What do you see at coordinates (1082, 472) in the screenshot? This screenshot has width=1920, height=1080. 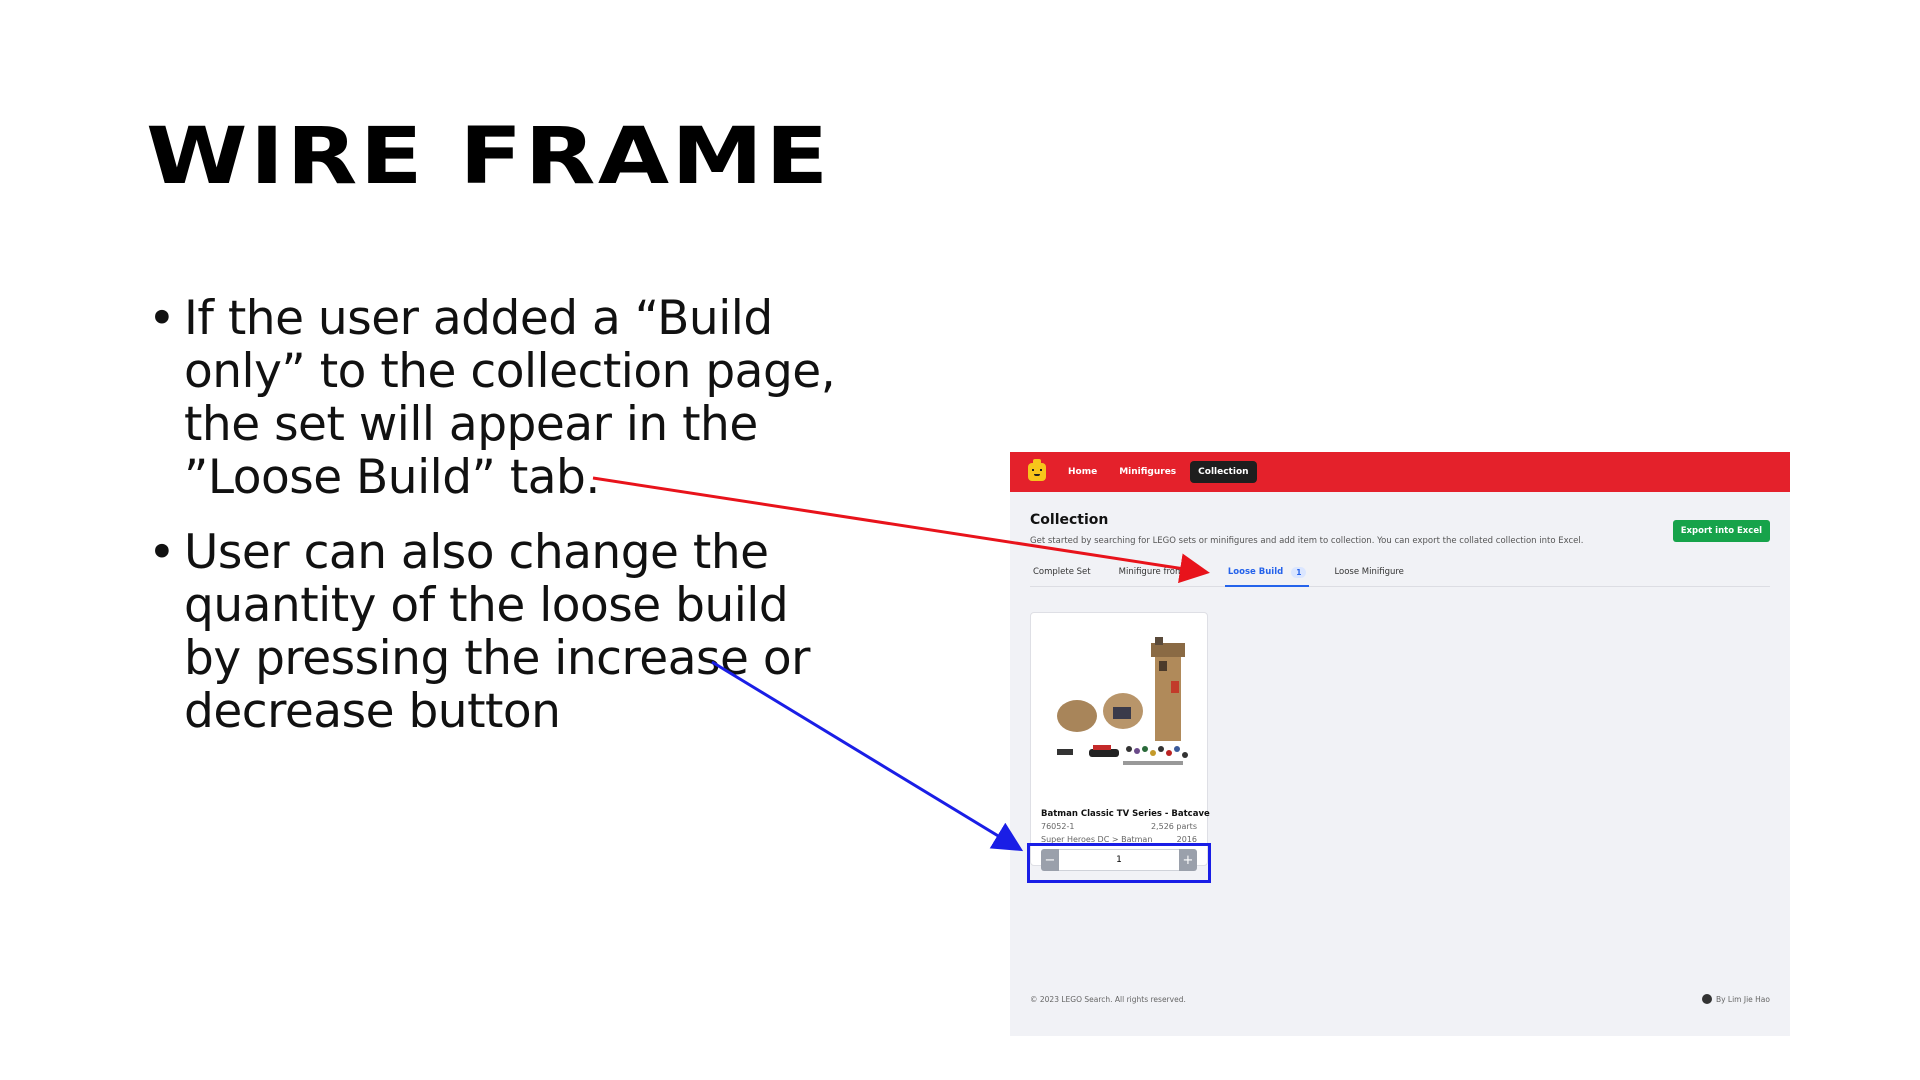 I see `nav-home: Home` at bounding box center [1082, 472].